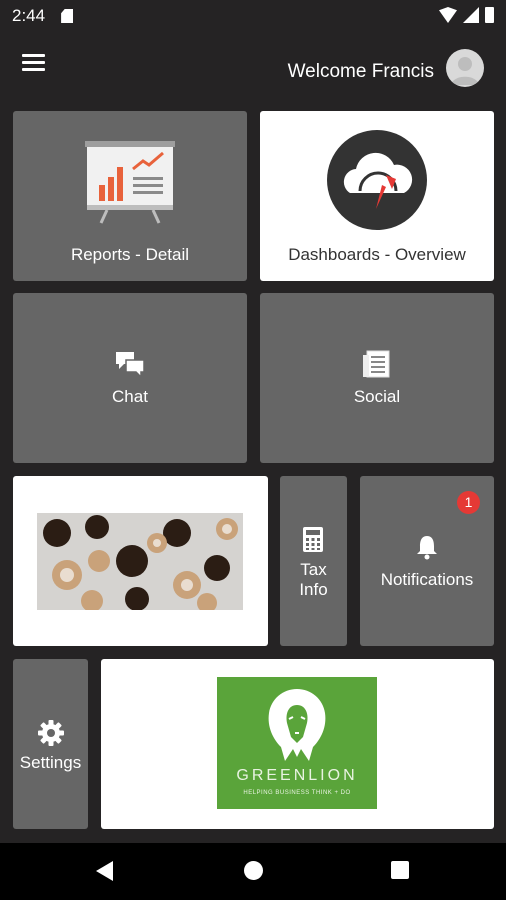 The height and width of the screenshot is (900, 506). I want to click on avatar, so click(465, 68).